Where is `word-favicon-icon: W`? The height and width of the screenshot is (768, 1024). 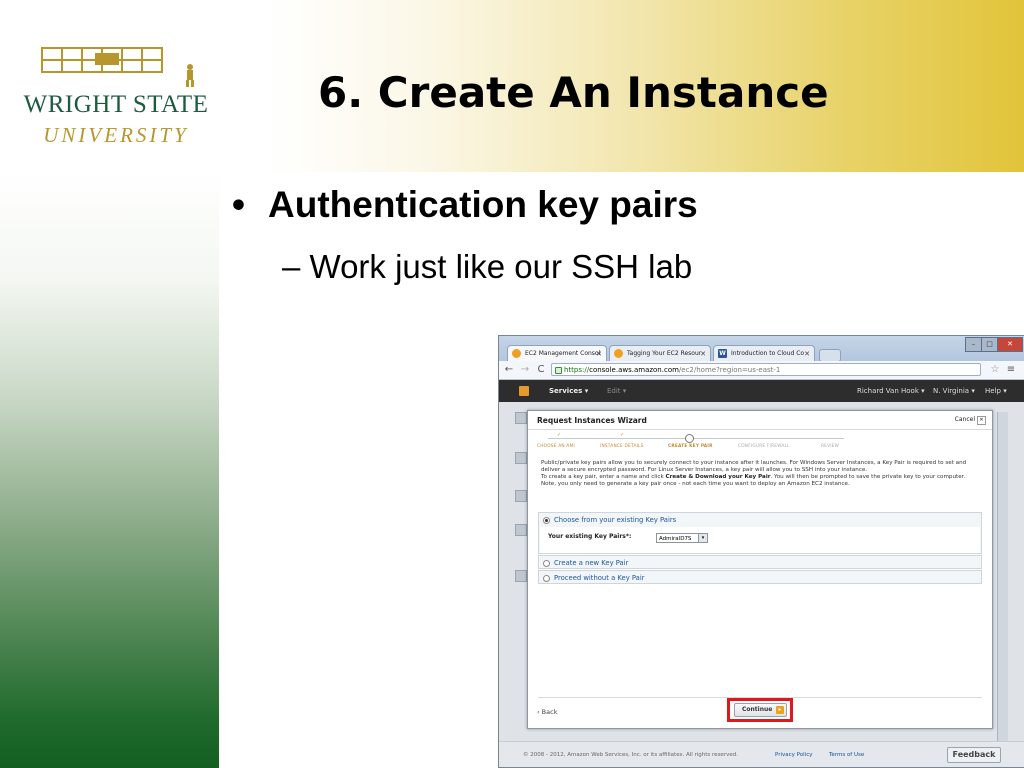
word-favicon-icon: W is located at coordinates (722, 353).